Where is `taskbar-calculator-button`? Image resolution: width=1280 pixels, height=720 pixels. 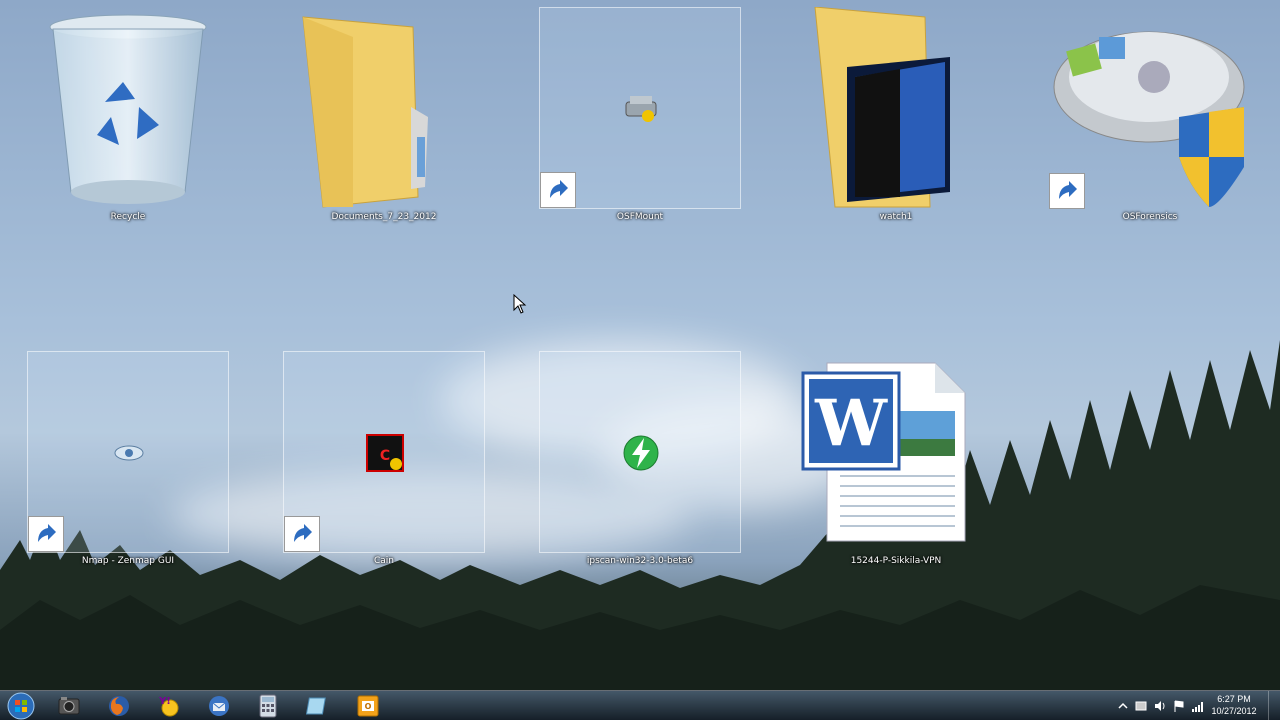 taskbar-calculator-button is located at coordinates (268, 706).